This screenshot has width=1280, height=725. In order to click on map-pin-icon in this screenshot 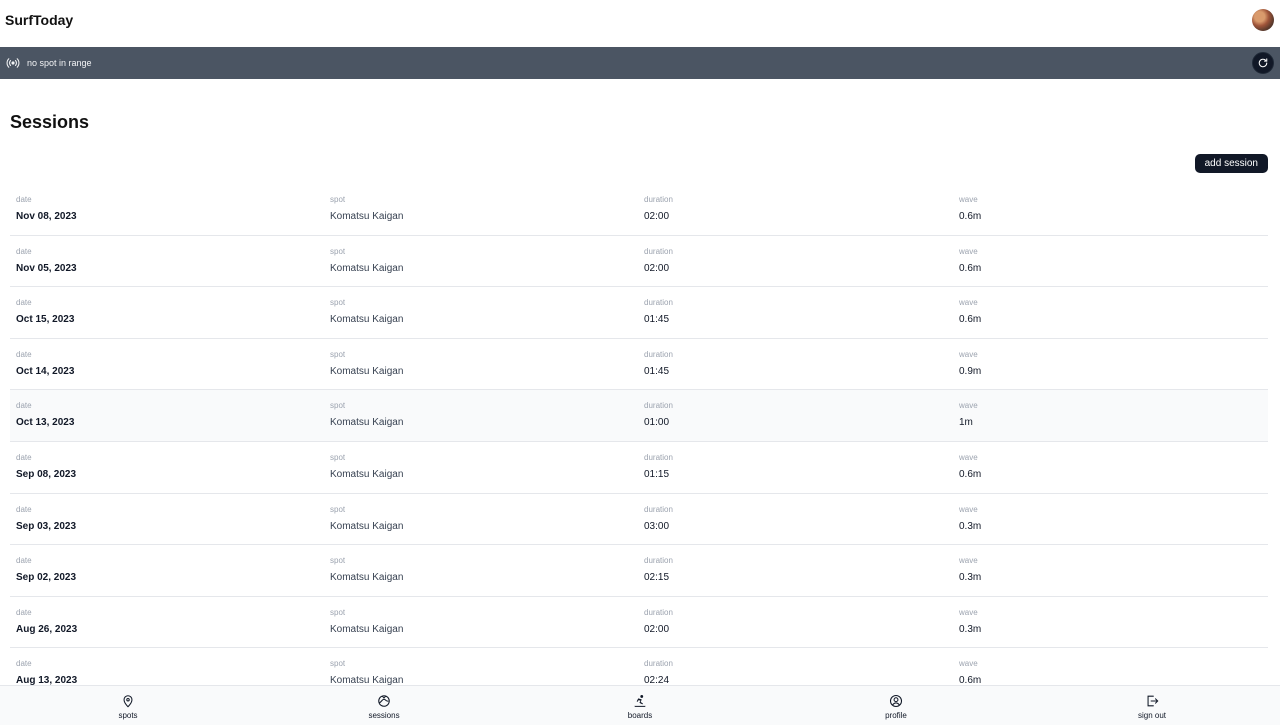, I will do `click(128, 701)`.